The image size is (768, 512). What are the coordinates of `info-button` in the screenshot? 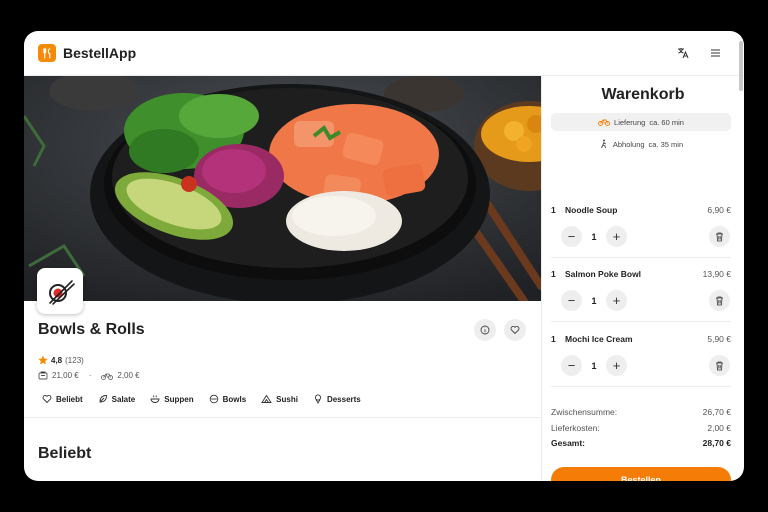 It's located at (485, 330).